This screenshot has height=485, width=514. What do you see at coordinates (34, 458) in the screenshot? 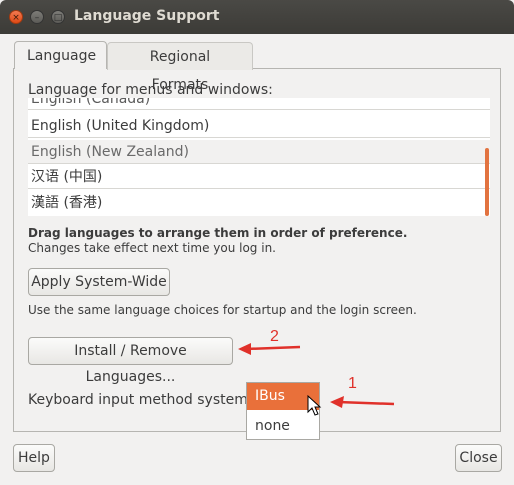
I see `help-button: Help` at bounding box center [34, 458].